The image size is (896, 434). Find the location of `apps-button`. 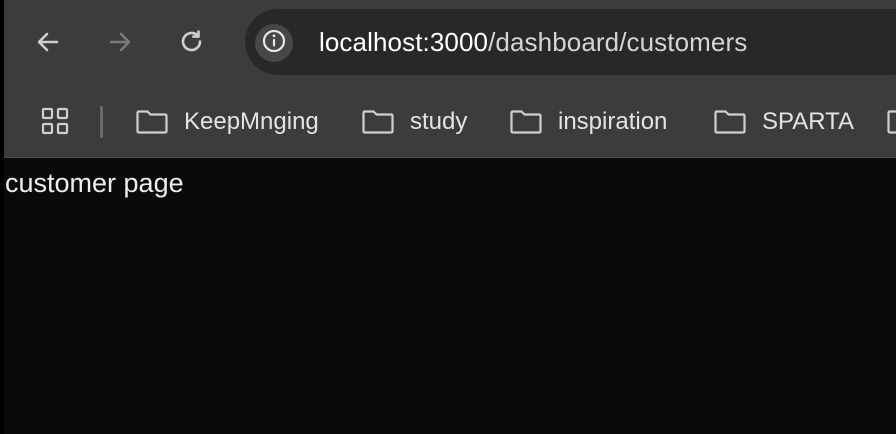

apps-button is located at coordinates (55, 123).